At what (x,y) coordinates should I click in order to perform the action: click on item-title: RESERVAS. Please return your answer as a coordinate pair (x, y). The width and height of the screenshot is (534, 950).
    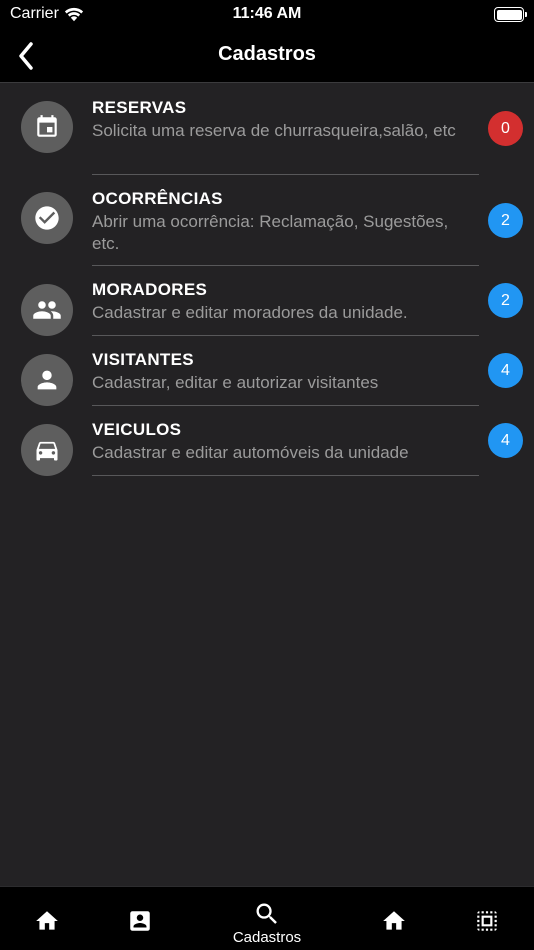
    Looking at the image, I should click on (139, 107).